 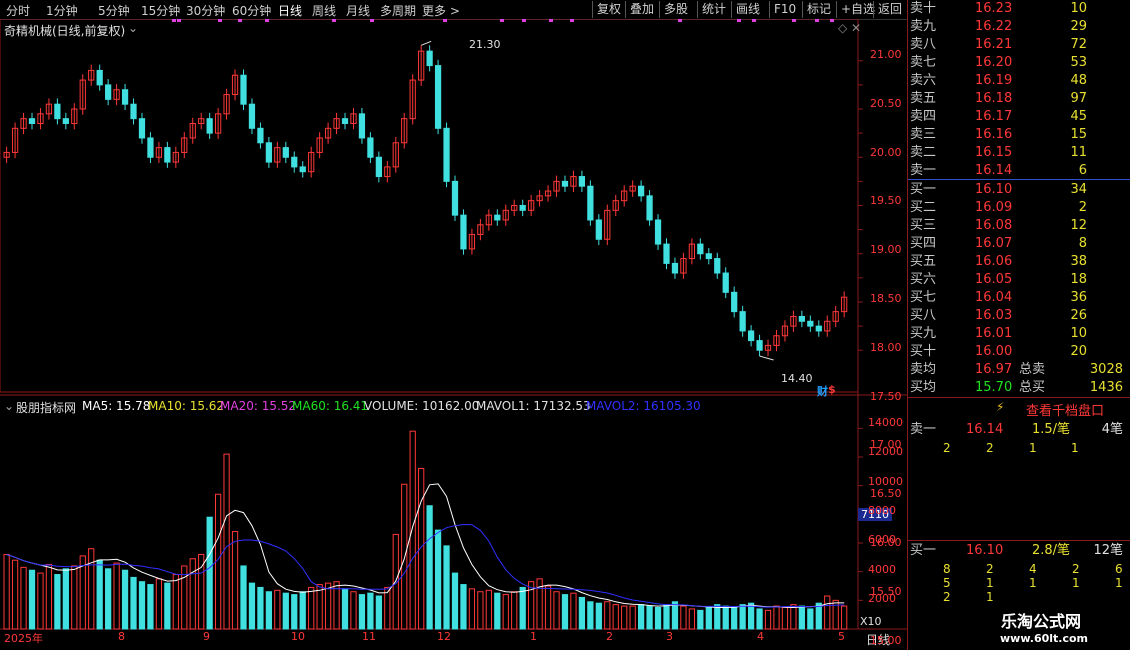 What do you see at coordinates (994, 134) in the screenshot?
I see `ask-level-price: 16.16` at bounding box center [994, 134].